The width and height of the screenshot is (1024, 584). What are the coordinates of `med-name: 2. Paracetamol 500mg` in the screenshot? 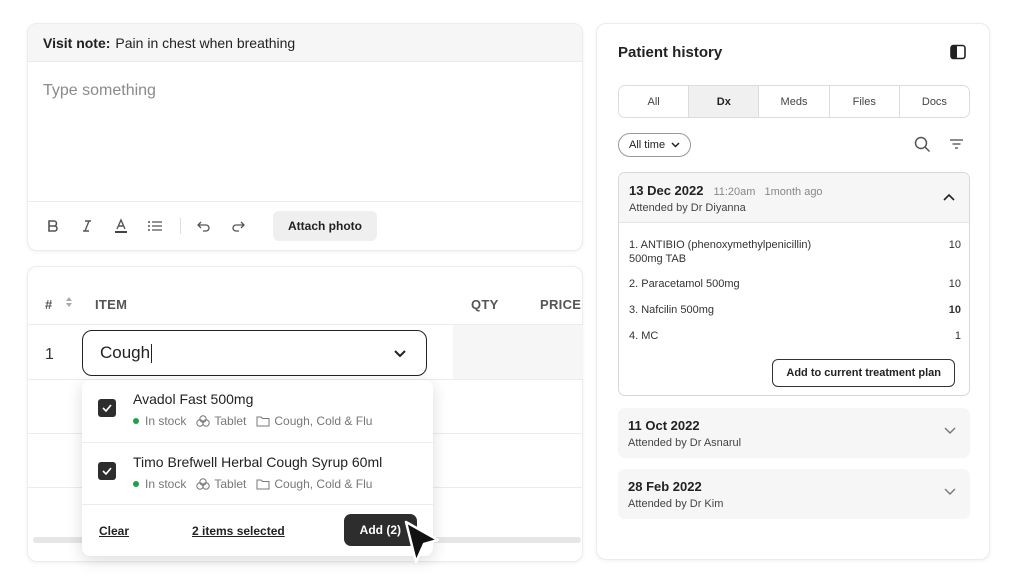 It's located at (684, 284).